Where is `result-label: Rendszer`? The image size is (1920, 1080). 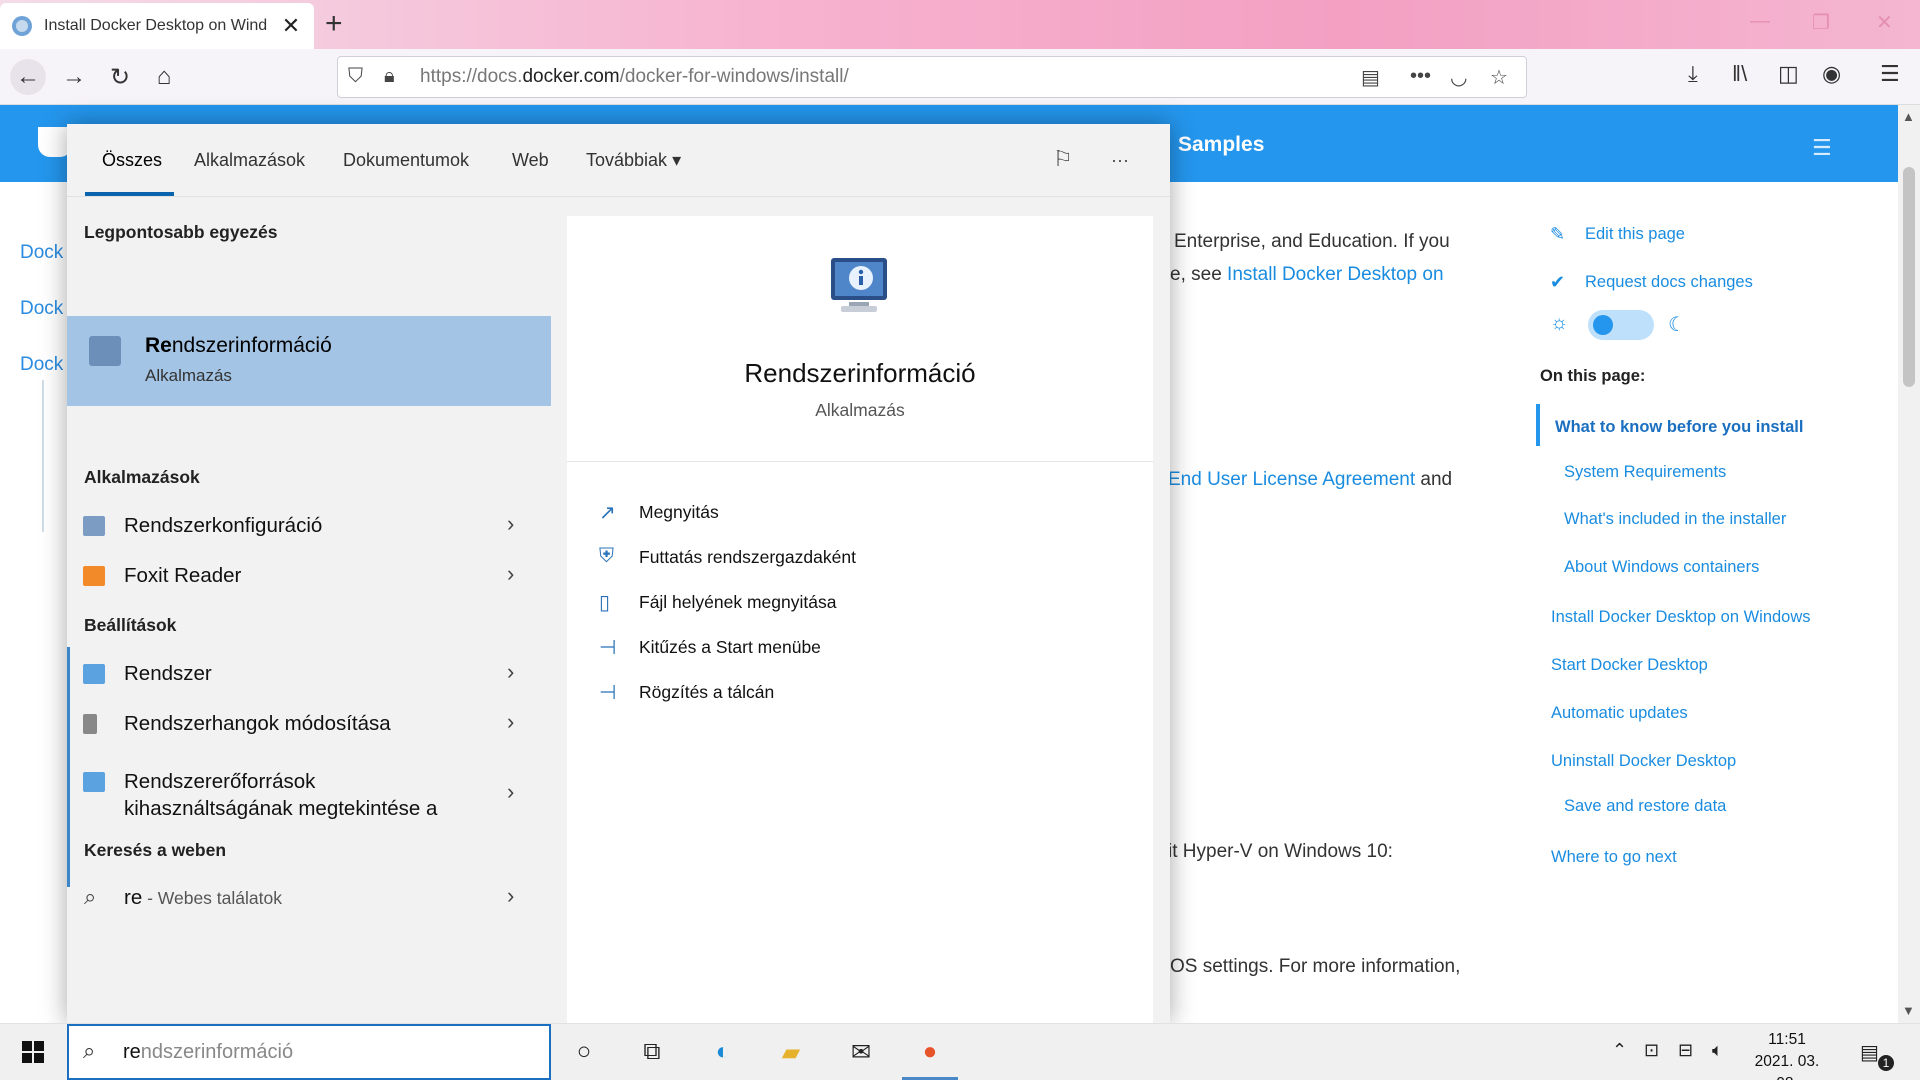 result-label: Rendszer is located at coordinates (168, 673).